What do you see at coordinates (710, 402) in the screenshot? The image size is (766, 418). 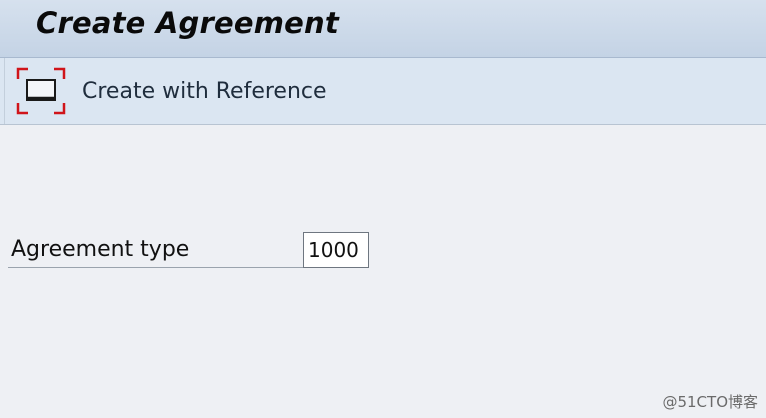 I see `watermark: @51CTO博客` at bounding box center [710, 402].